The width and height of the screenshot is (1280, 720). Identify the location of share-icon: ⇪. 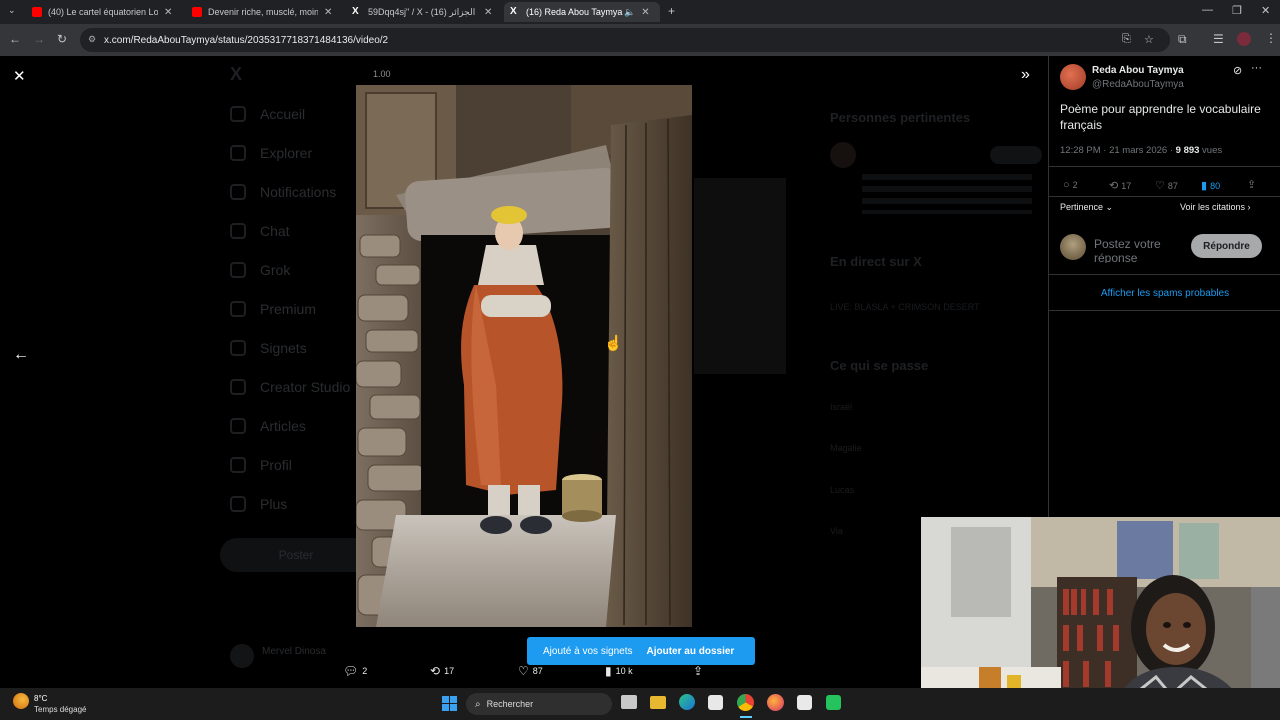
(1251, 184).